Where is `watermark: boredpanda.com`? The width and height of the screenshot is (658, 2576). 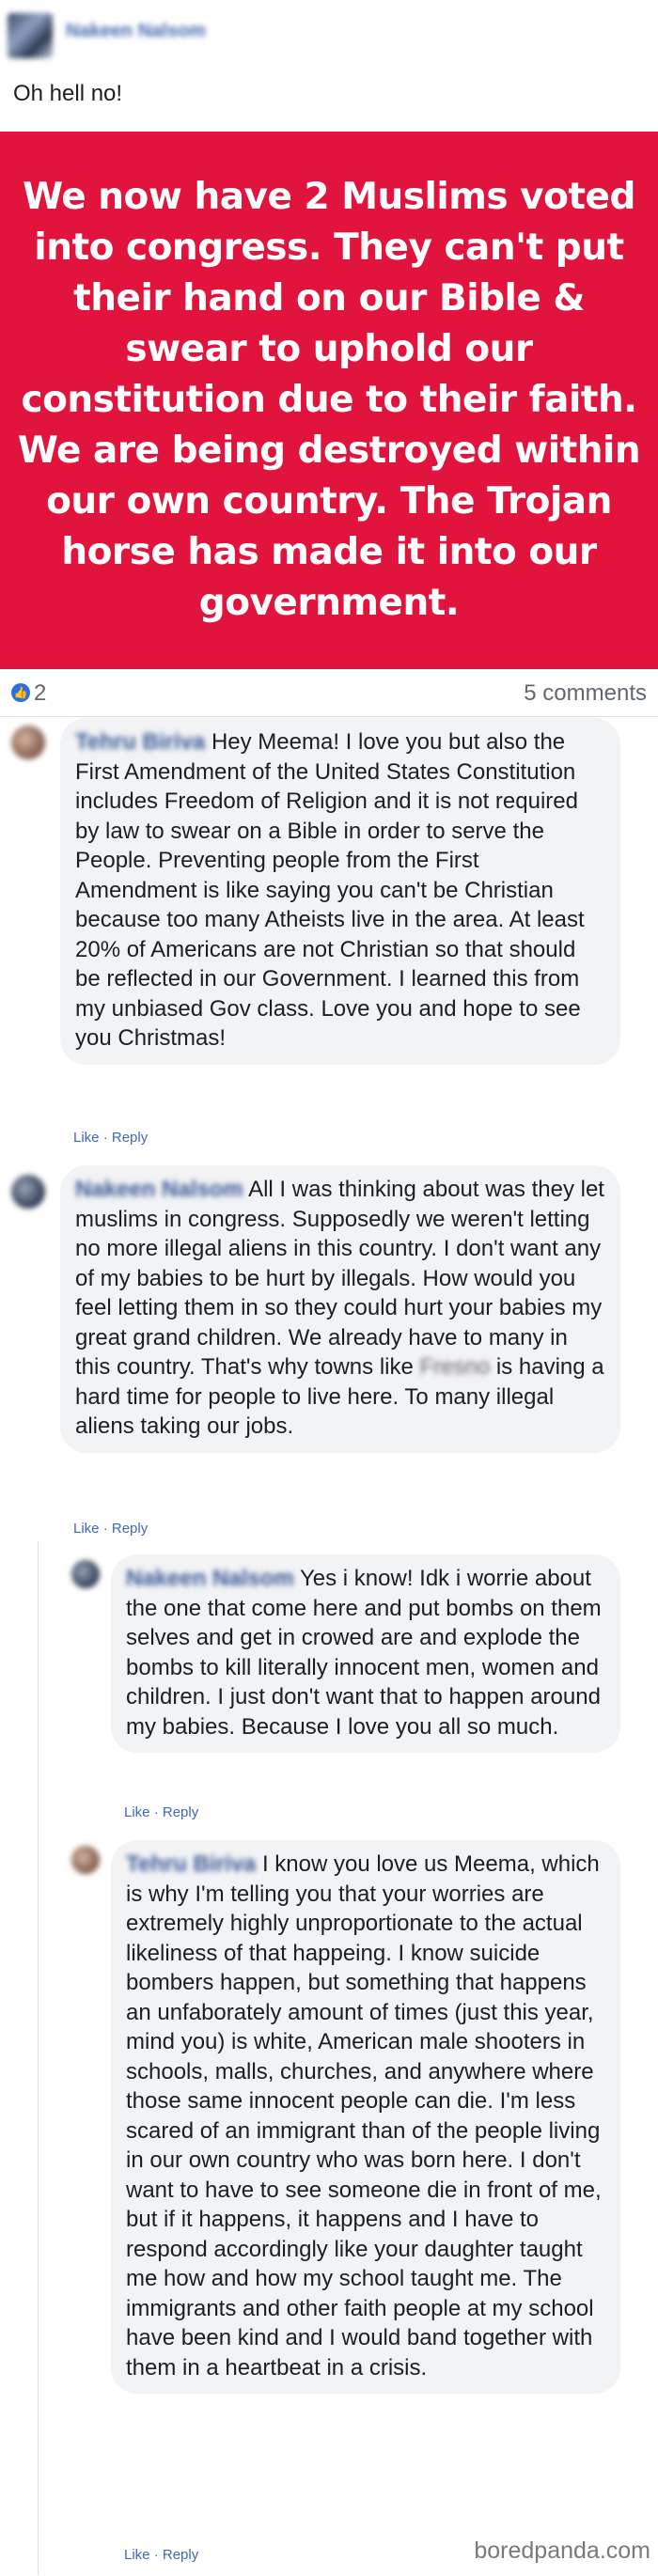
watermark: boredpanda.com is located at coordinates (562, 2550).